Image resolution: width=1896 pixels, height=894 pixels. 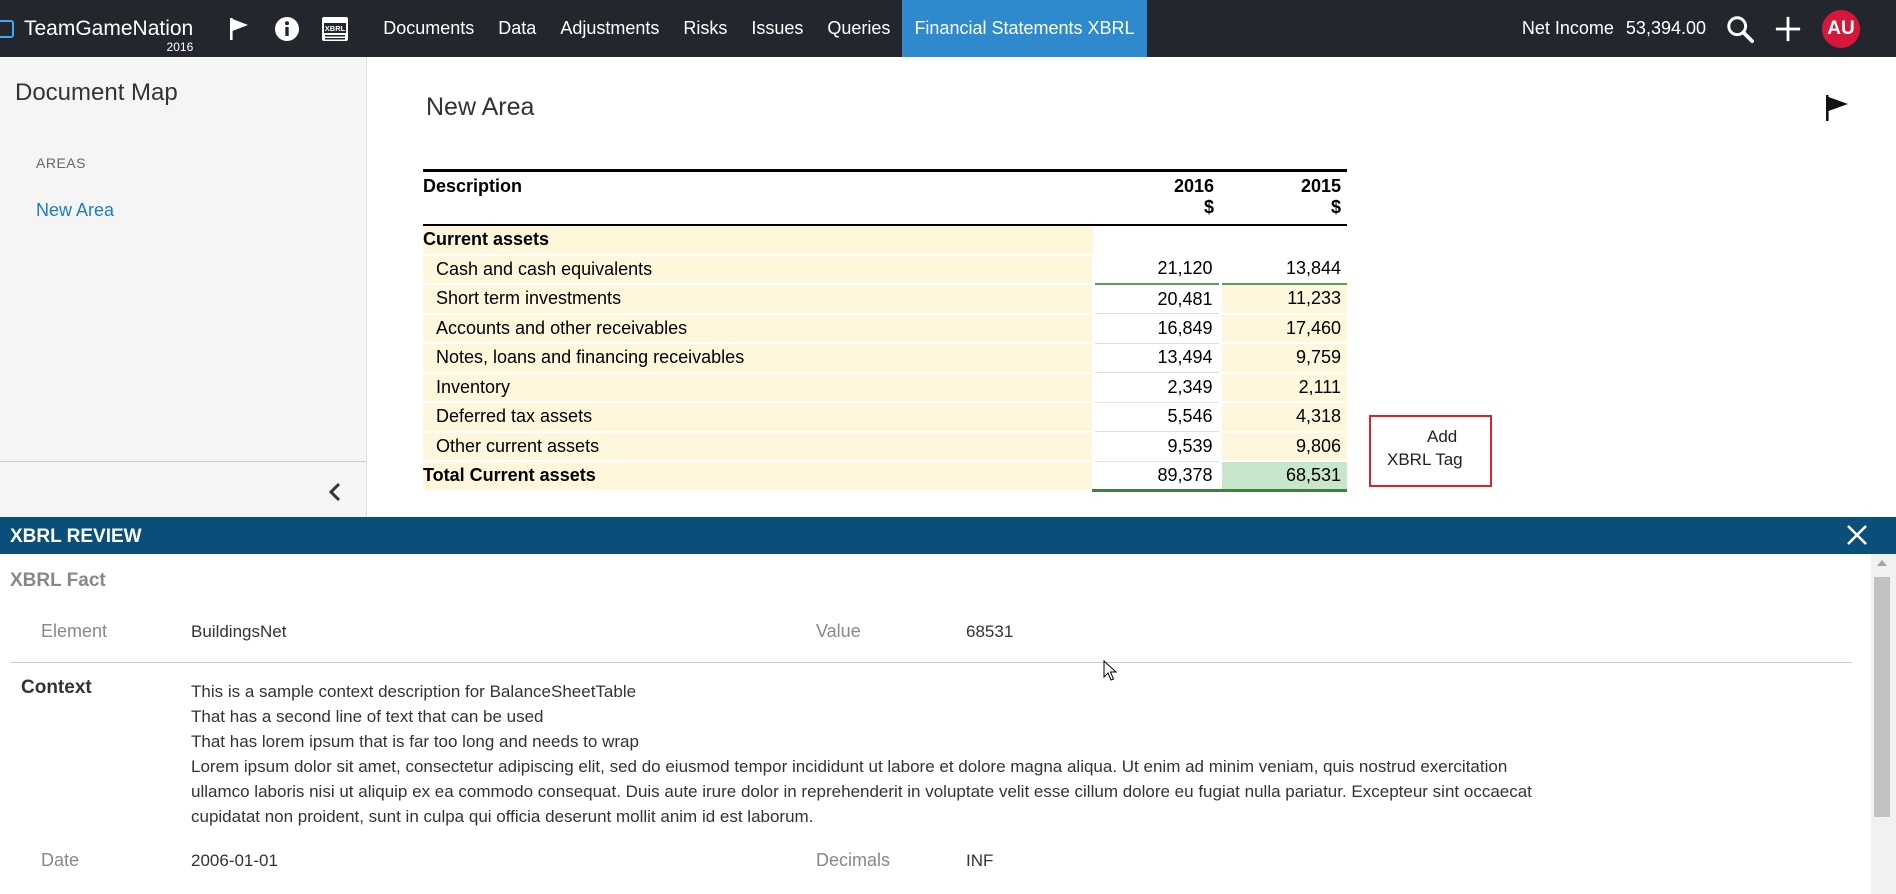 I want to click on xbrl-icon: XBRL, so click(x=335, y=29).